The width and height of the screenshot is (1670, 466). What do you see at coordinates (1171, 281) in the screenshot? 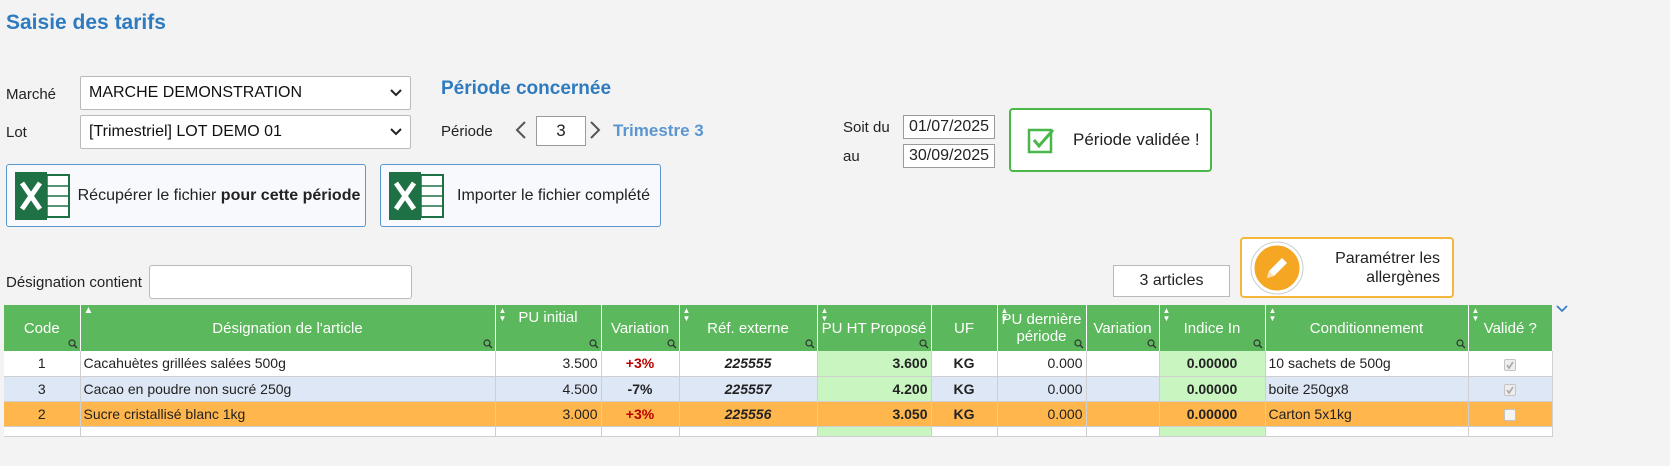
I see `articles-count: 3 articles` at bounding box center [1171, 281].